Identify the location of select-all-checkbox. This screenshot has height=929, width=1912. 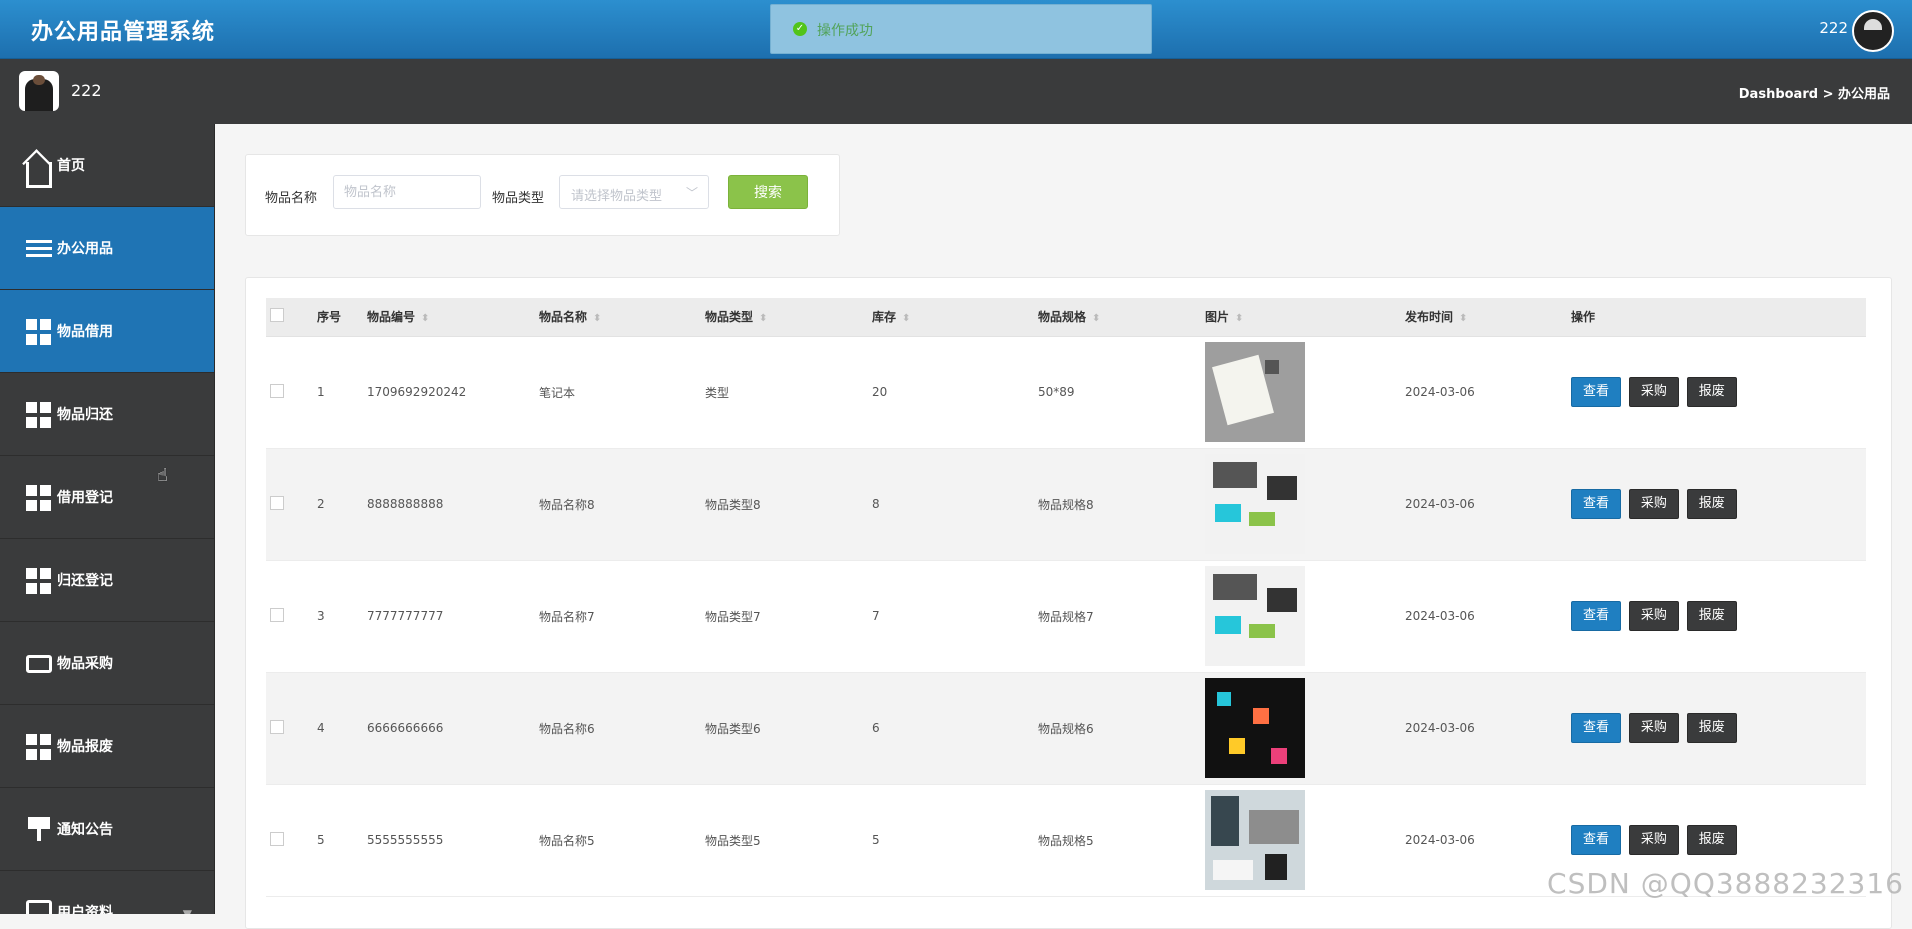
(277, 315).